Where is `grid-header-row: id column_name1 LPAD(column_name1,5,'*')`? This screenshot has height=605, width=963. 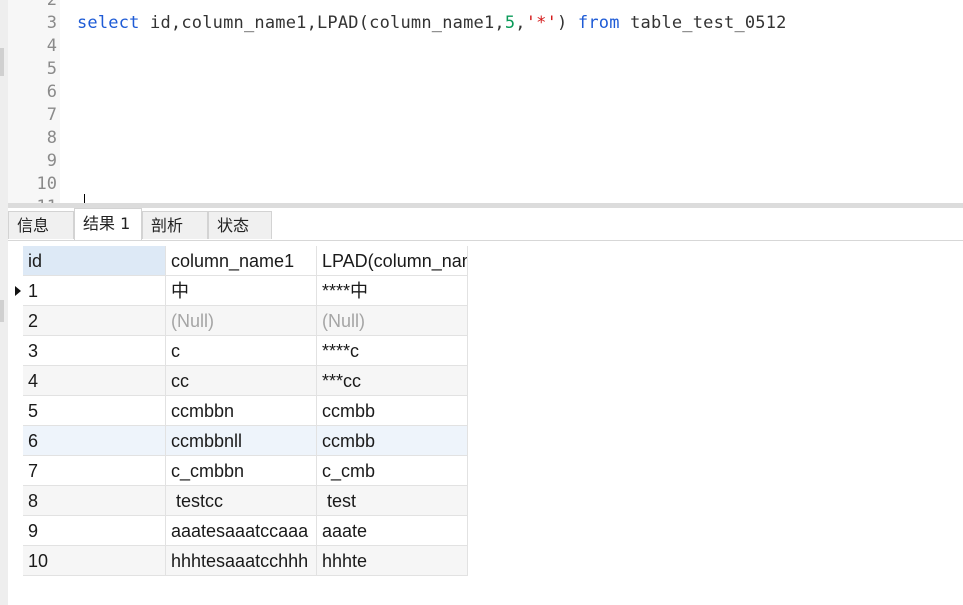
grid-header-row: id column_name1 LPAD(column_name1,5,'*') is located at coordinates (238, 261).